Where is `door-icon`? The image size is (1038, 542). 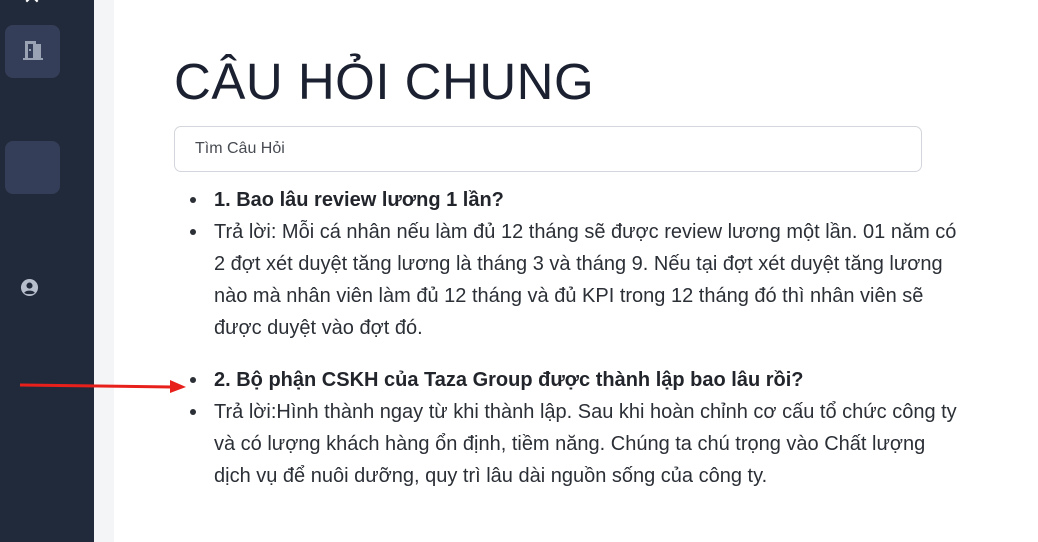
door-icon is located at coordinates (33, 50).